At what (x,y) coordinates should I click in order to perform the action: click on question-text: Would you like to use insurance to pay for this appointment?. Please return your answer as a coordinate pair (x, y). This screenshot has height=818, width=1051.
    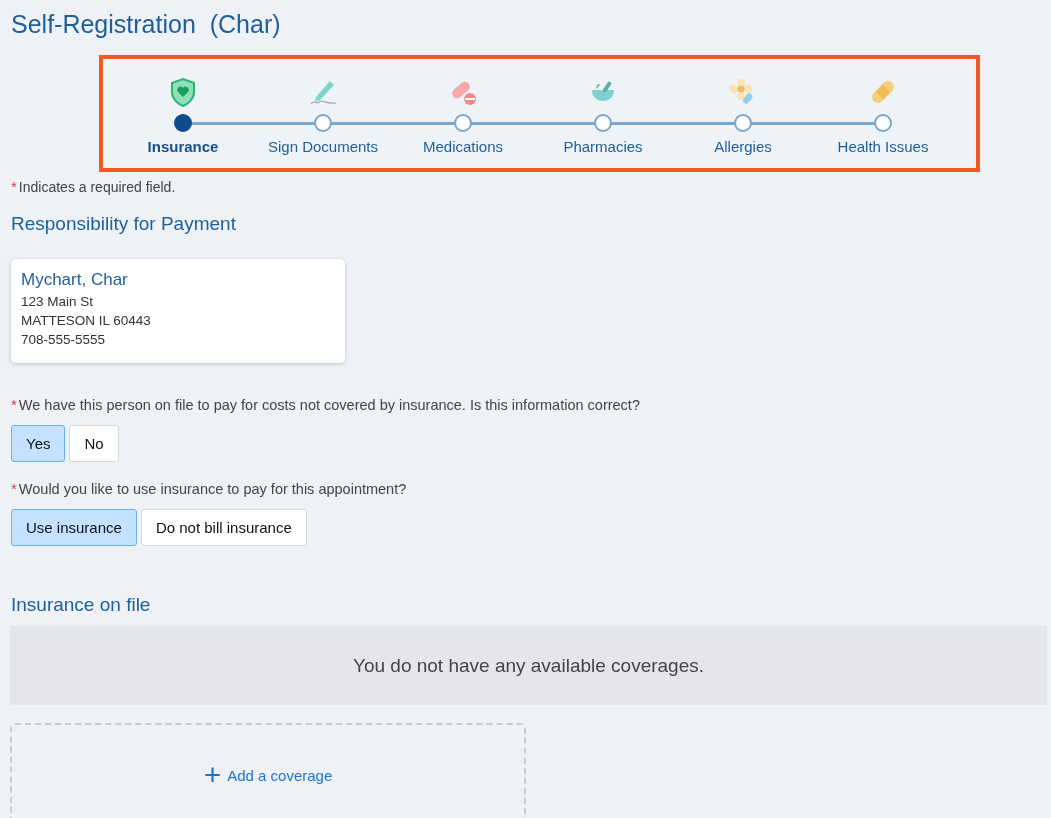
    Looking at the image, I should click on (212, 489).